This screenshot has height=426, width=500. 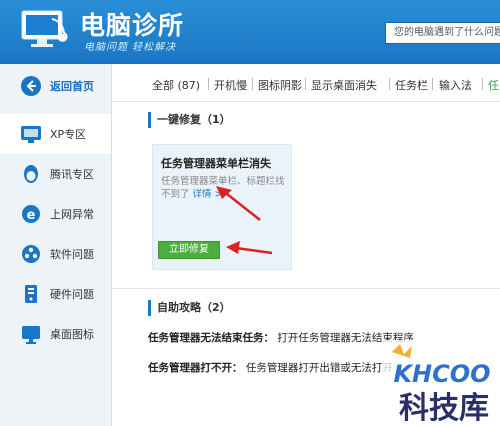 I want to click on desktop-icon, so click(x=31, y=334).